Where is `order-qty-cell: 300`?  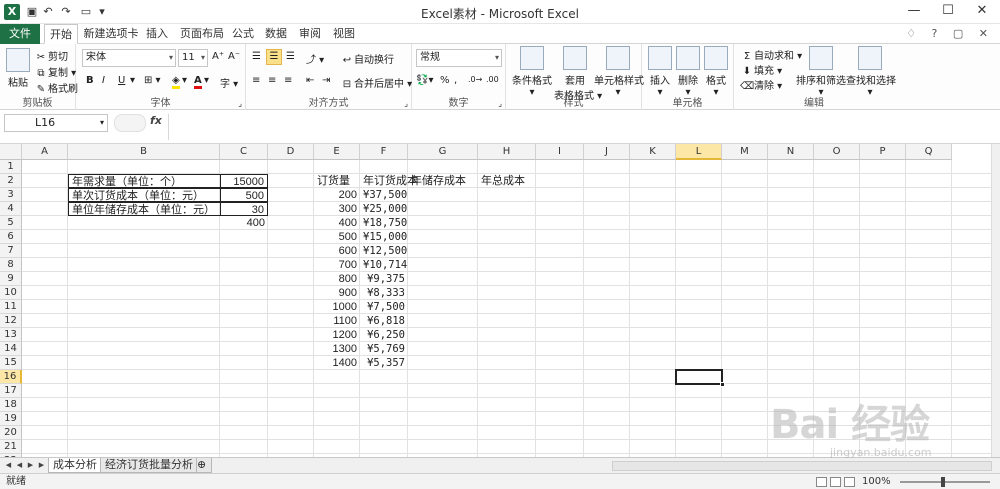
order-qty-cell: 300 is located at coordinates (337, 209).